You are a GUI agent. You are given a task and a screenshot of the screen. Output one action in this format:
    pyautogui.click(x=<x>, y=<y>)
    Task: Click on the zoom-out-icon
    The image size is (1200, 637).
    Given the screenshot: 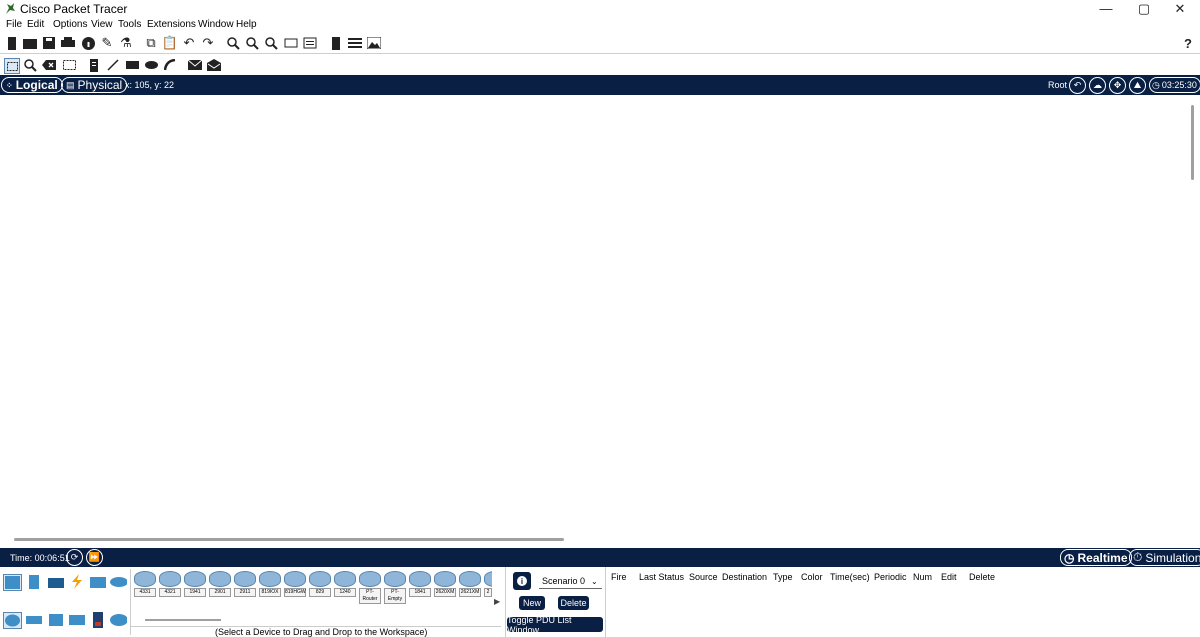 What is the action you would take?
    pyautogui.click(x=271, y=43)
    